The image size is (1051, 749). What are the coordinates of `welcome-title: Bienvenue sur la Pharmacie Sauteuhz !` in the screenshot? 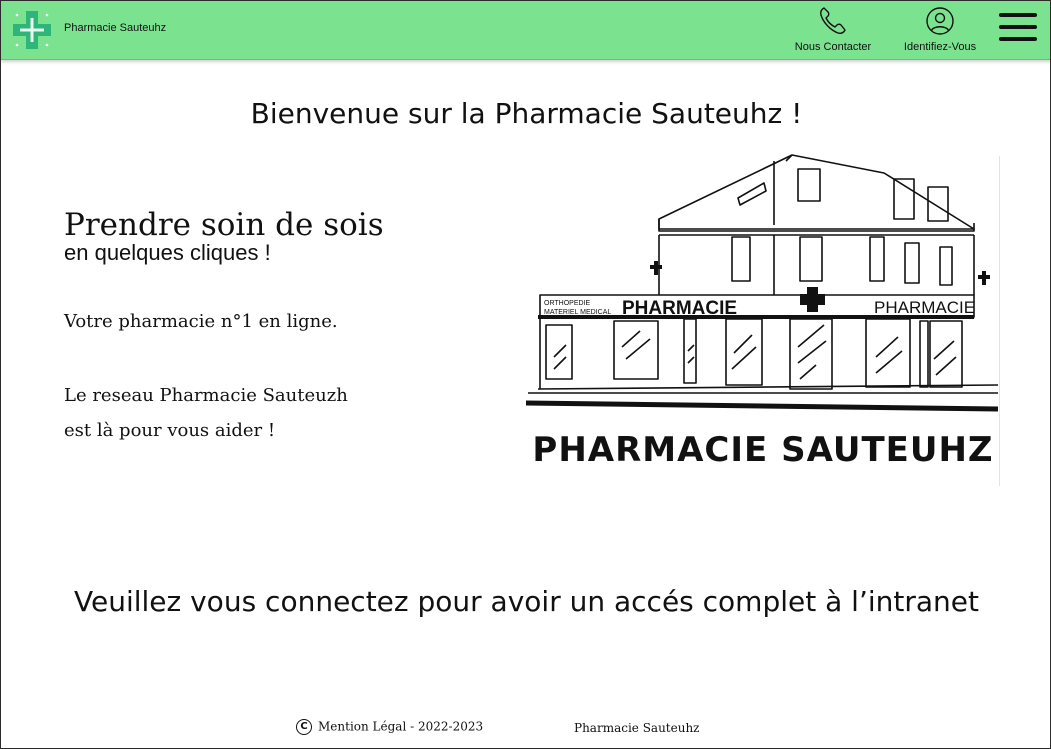 It's located at (526, 113).